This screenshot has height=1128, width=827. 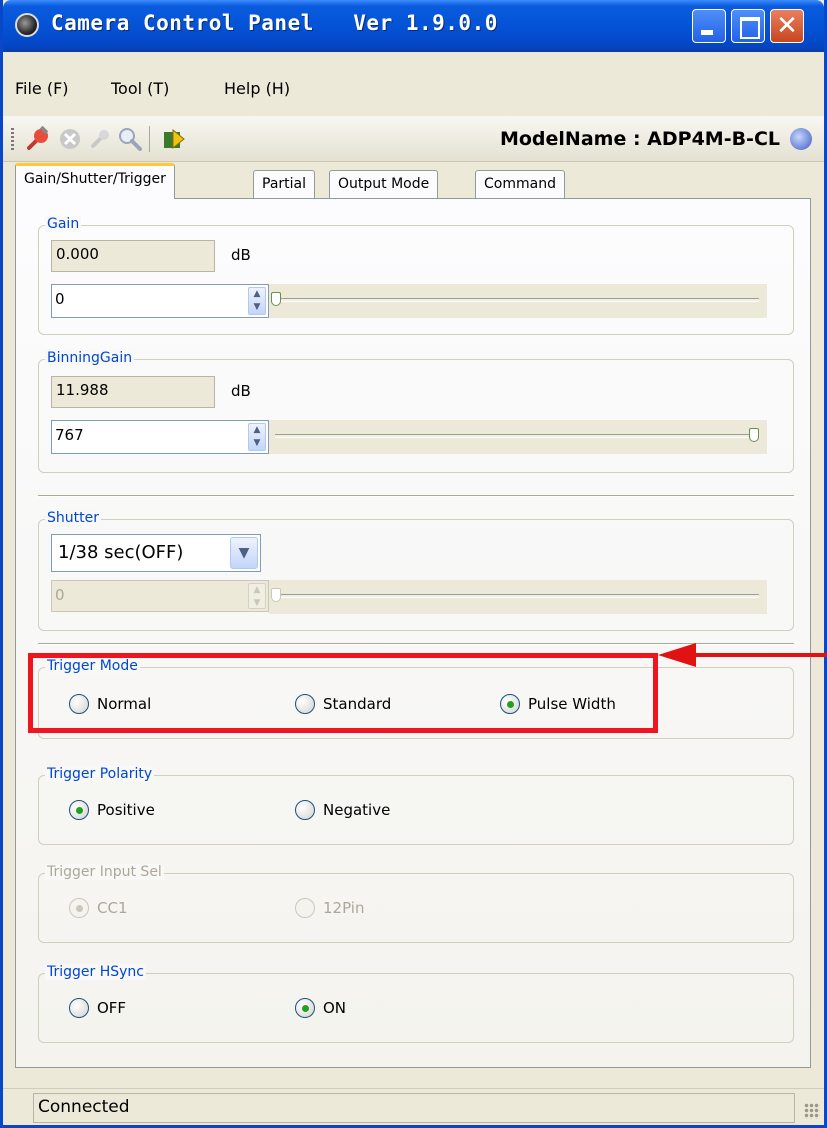 I want to click on trigger-hsync-group: Trigger HSync OFF ON, so click(x=416, y=1003).